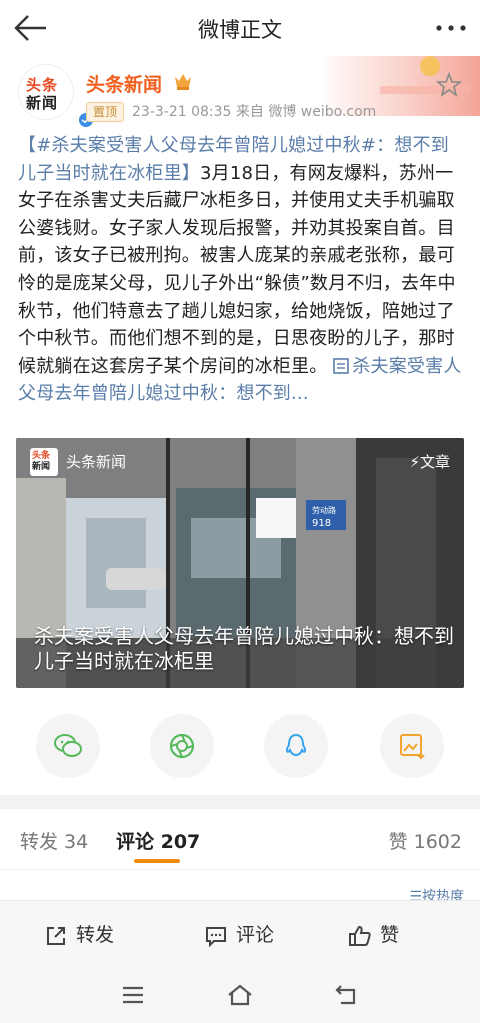  I want to click on pinned-badge: 置顶, so click(105, 112).